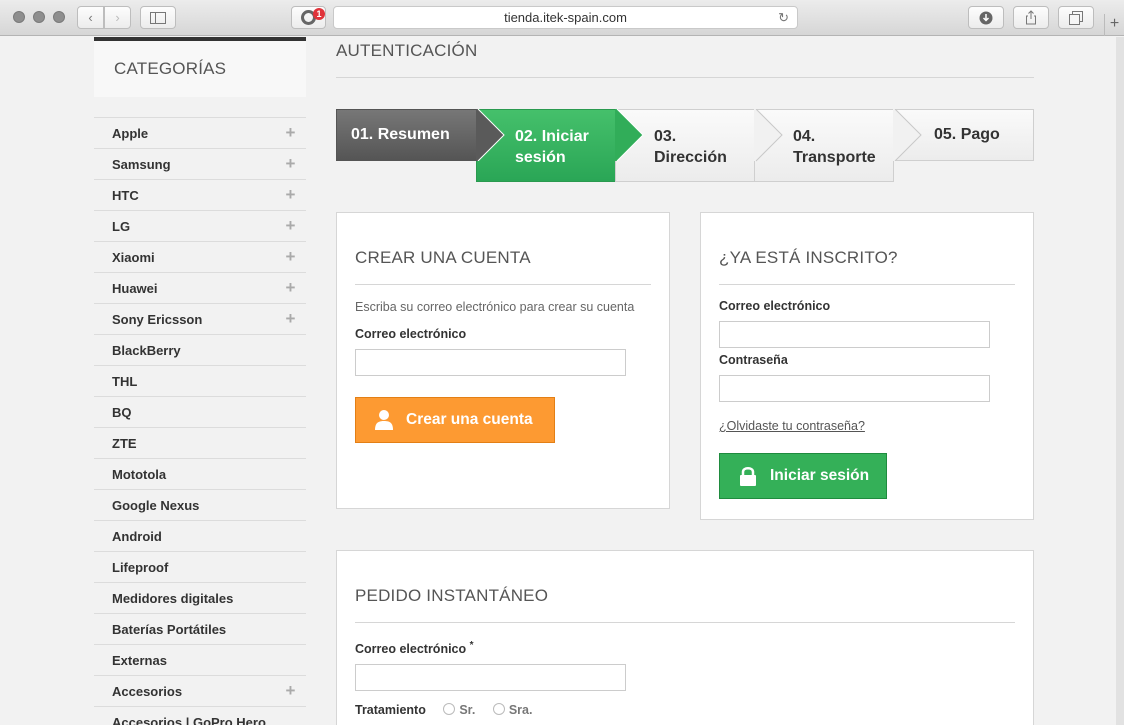 The width and height of the screenshot is (1124, 725). Describe the element at coordinates (854, 334) in the screenshot. I see `login-email-input` at that location.